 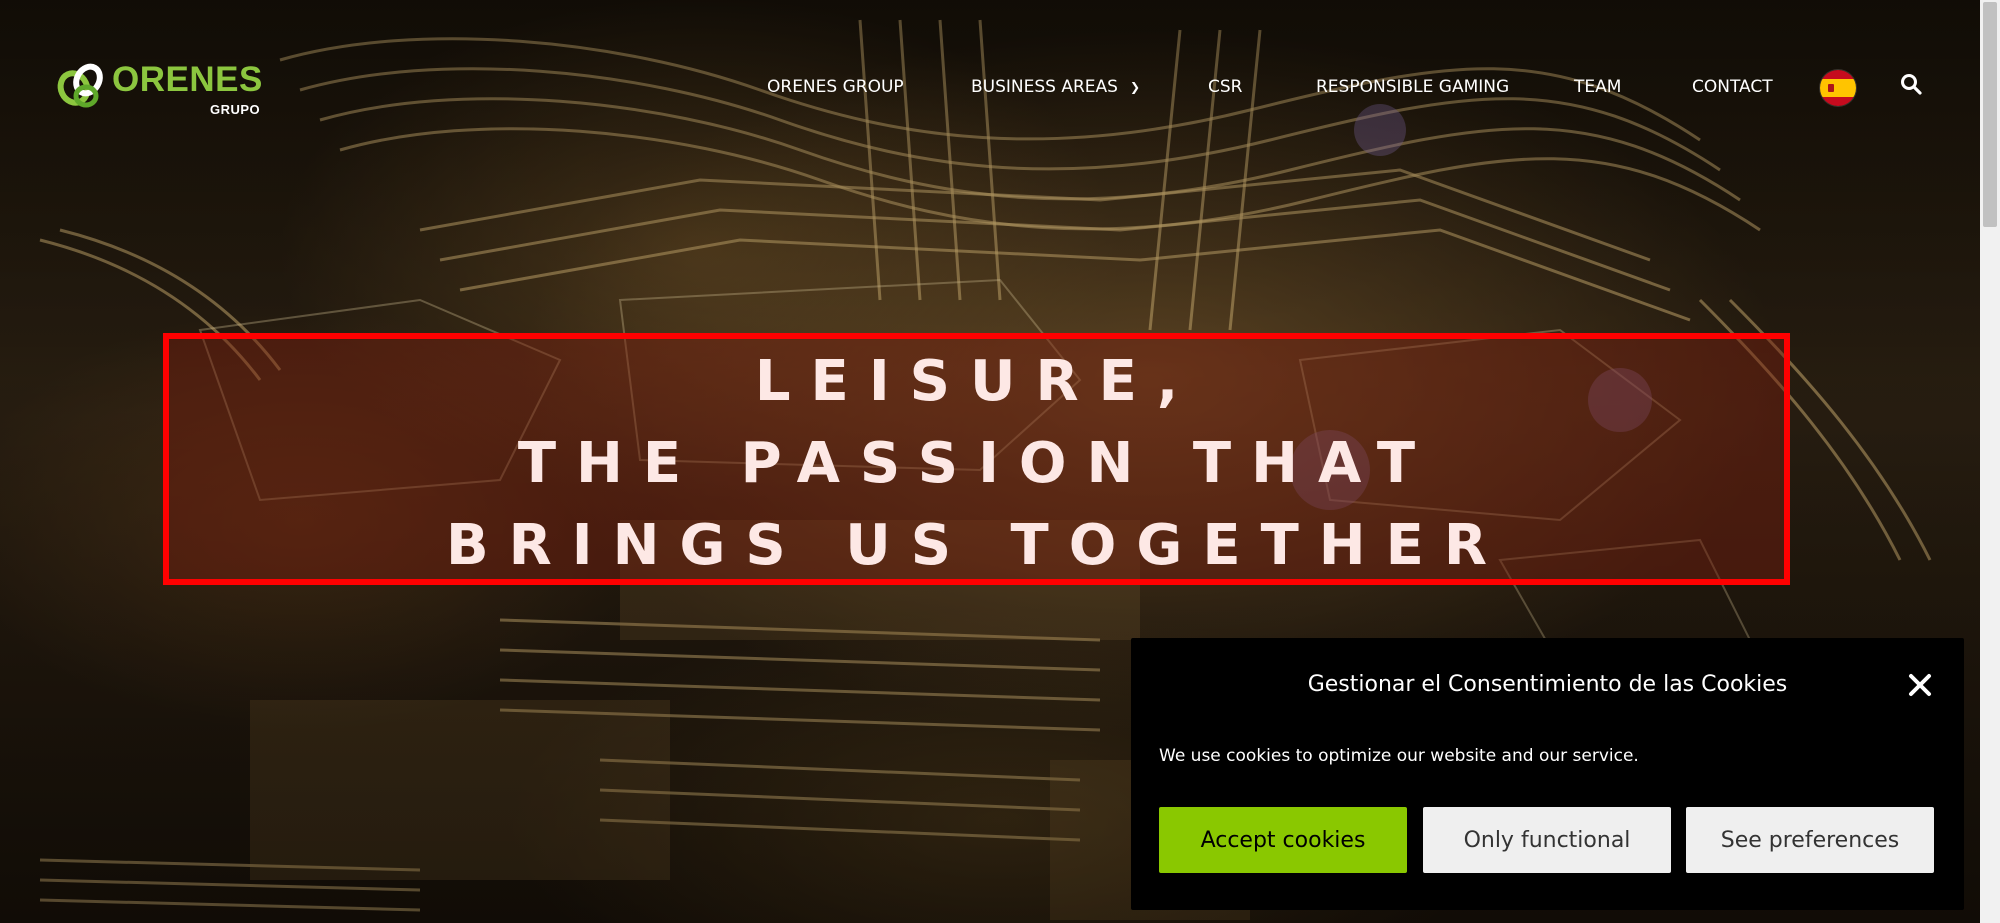 What do you see at coordinates (235, 109) in the screenshot?
I see `logo-subtitle: GRUPO` at bounding box center [235, 109].